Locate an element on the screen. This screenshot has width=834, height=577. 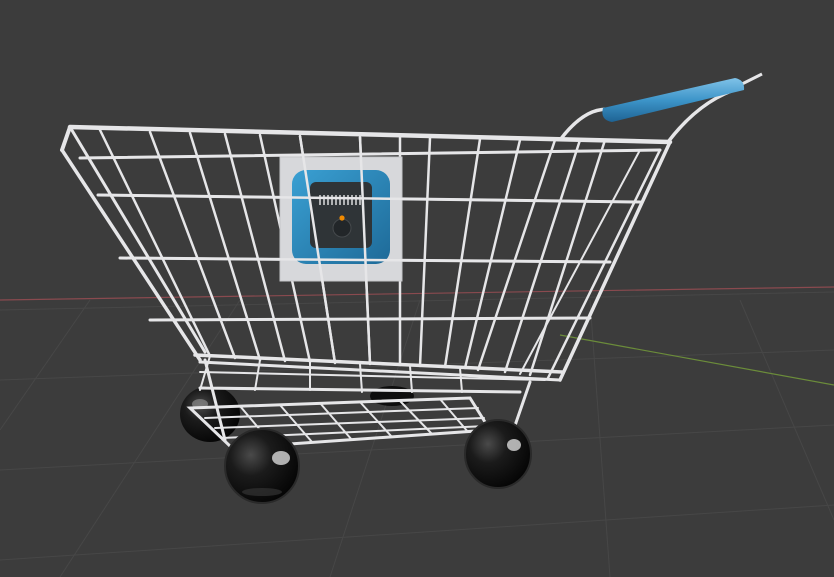
y-axis-line is located at coordinates (696, 360).